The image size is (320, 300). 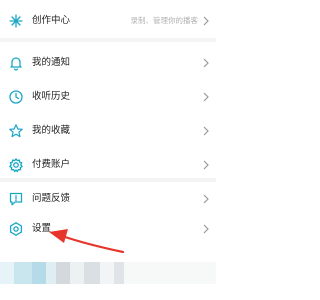 I want to click on menu-item-history: 收听历史, so click(x=108, y=97).